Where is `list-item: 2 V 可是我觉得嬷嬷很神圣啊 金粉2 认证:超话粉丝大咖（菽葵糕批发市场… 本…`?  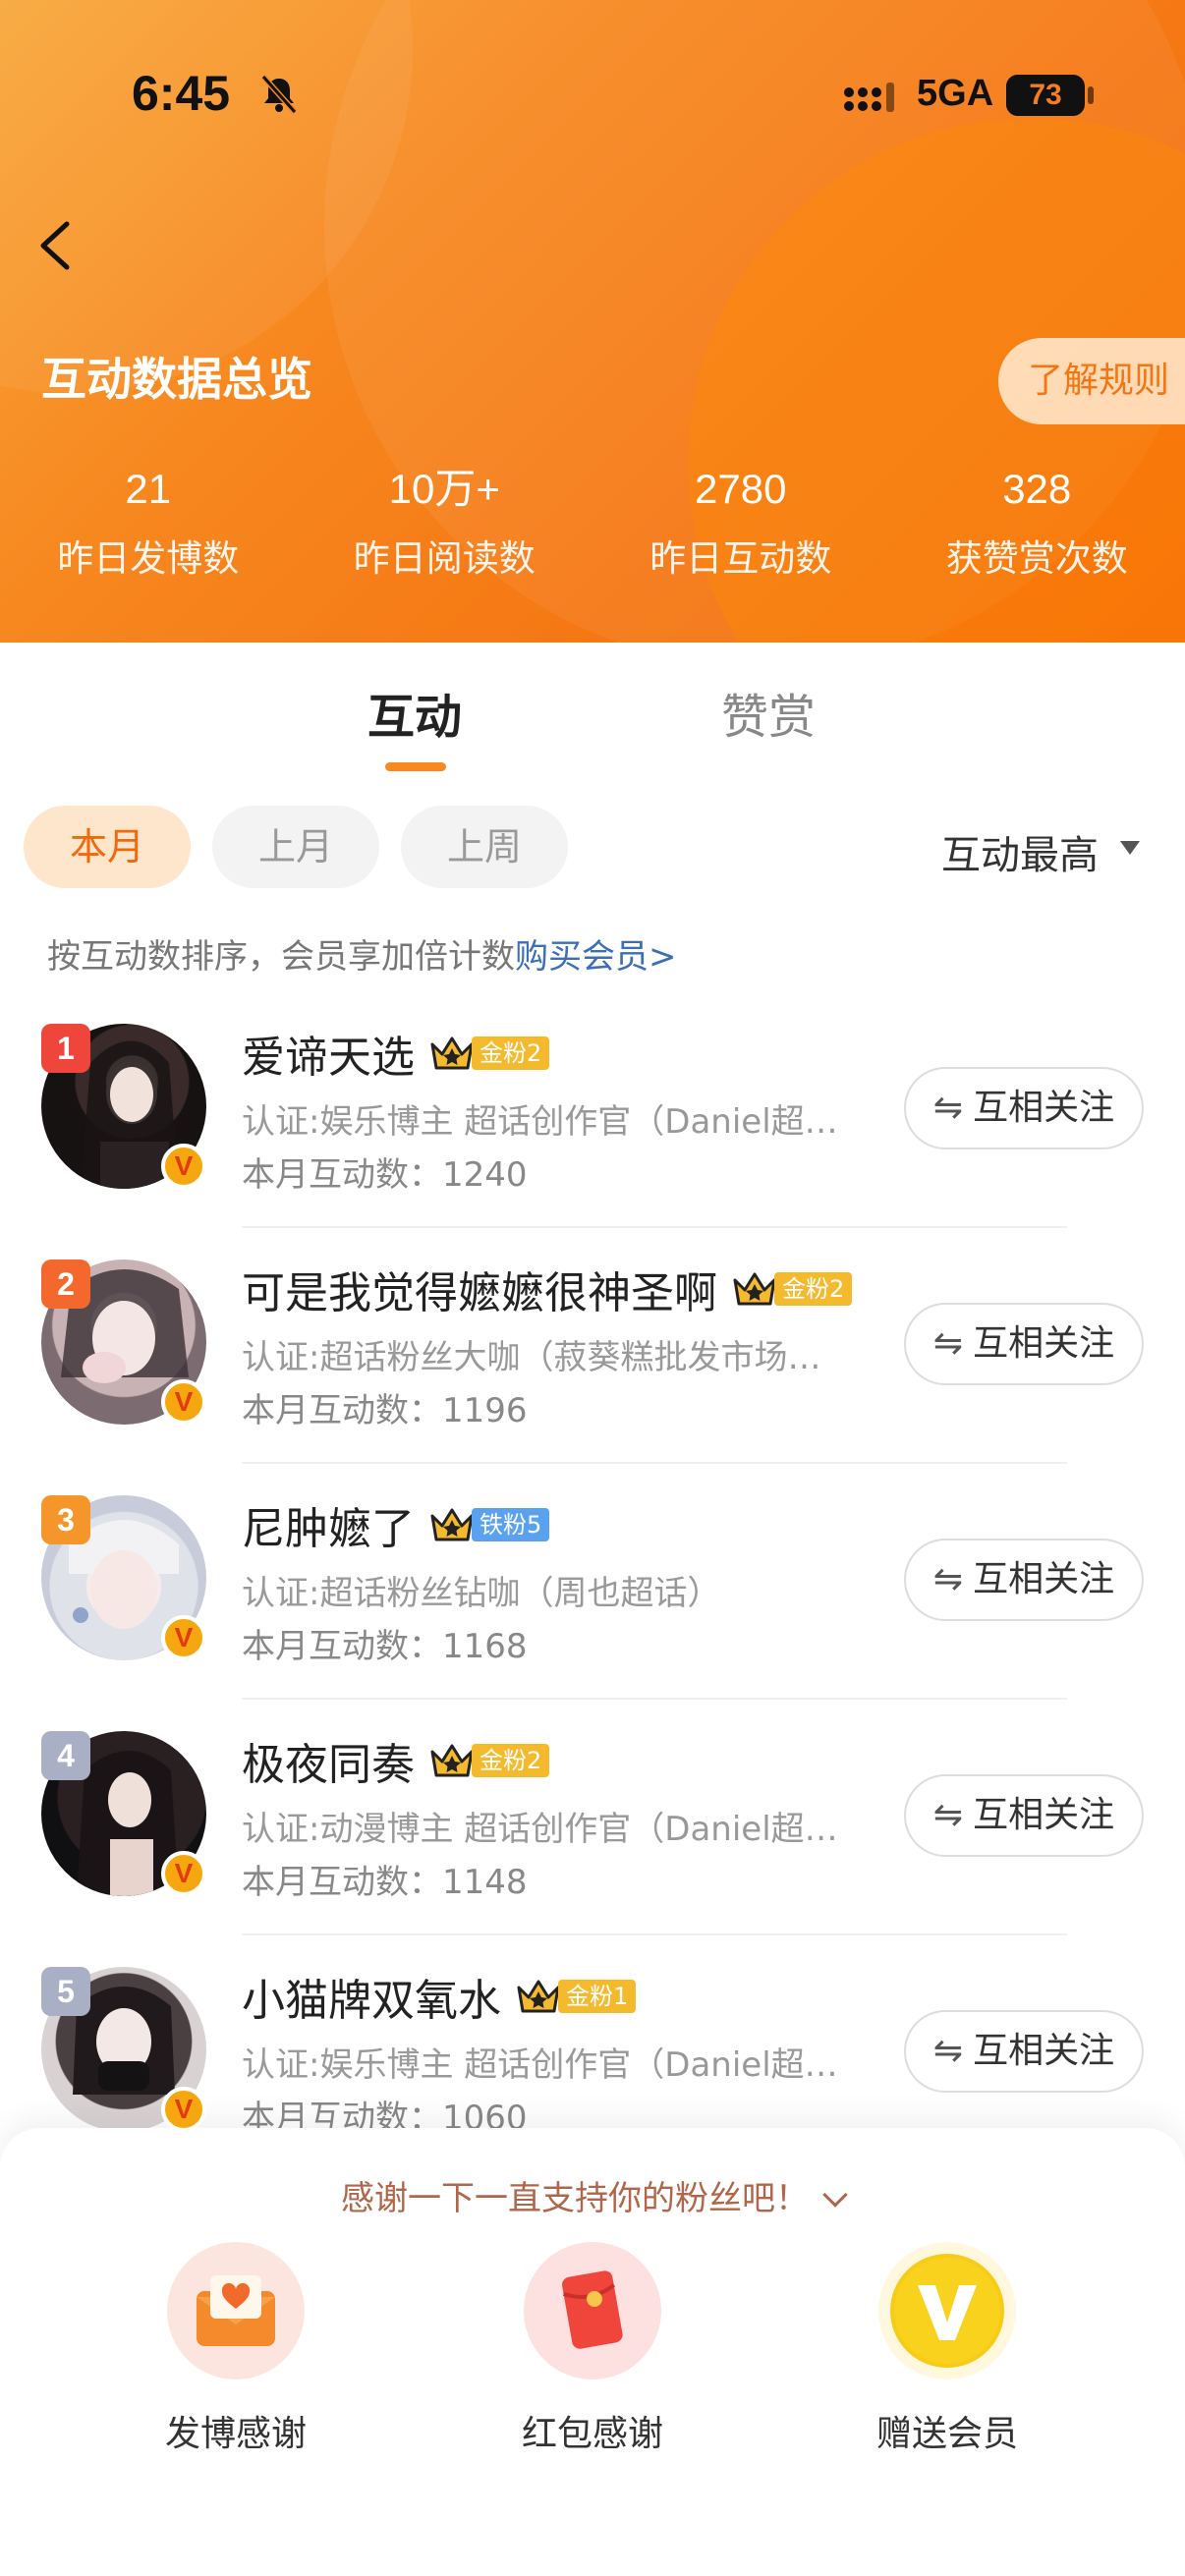 list-item: 2 V 可是我觉得嬷嬷很神圣啊 金粉2 认证:超话粉丝大咖（菽葵糕批发市场… 本… is located at coordinates (592, 1346).